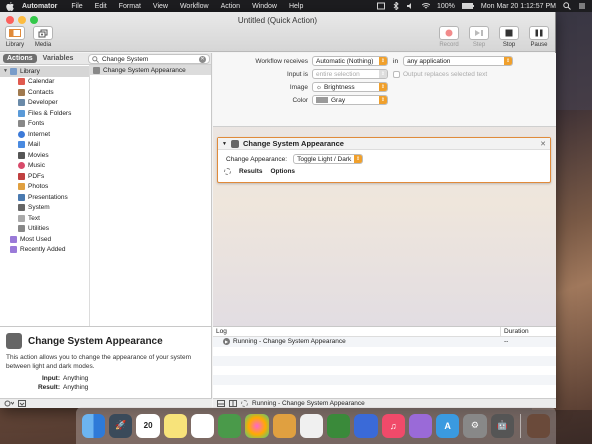 The width and height of the screenshot is (592, 444). I want to click on downloads-stack-icon, so click(538, 425).